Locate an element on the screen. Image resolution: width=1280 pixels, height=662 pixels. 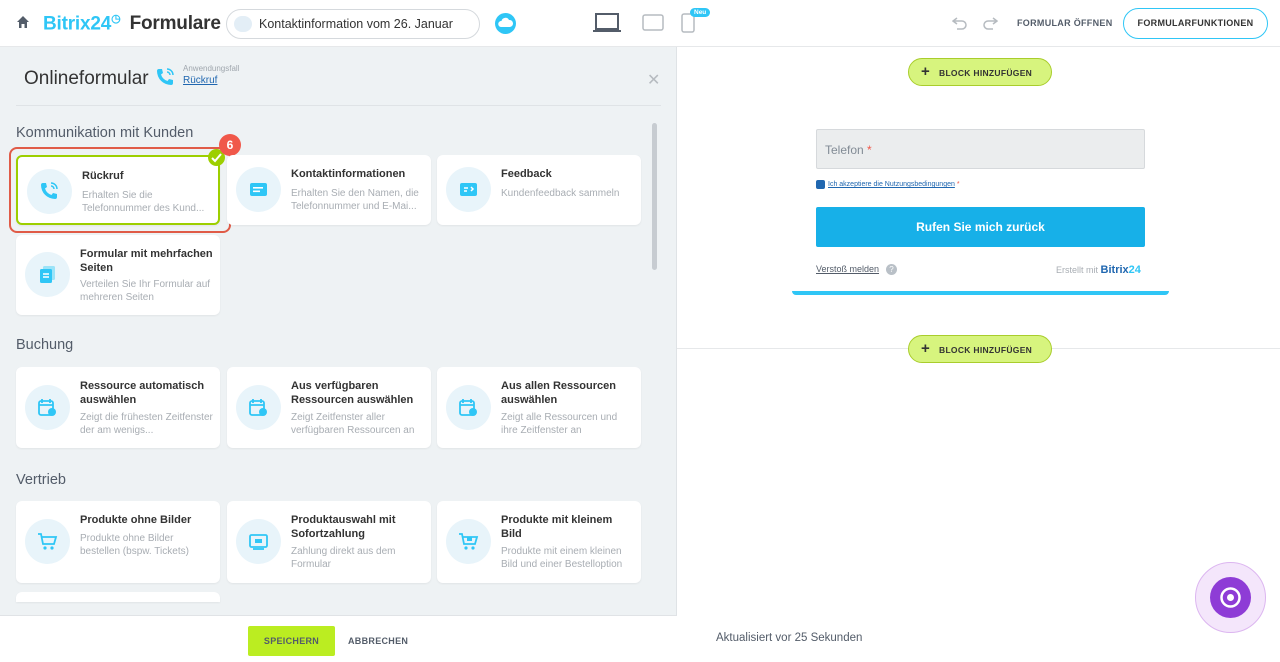
use-case-label: Anwendungsfall is located at coordinates (211, 68).